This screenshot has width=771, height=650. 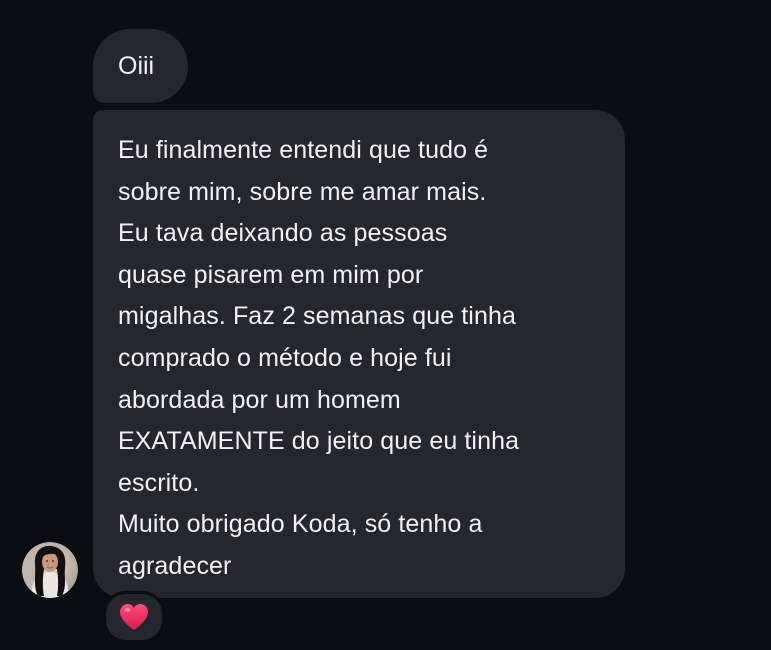 I want to click on profile-photo-icon, so click(x=50, y=570).